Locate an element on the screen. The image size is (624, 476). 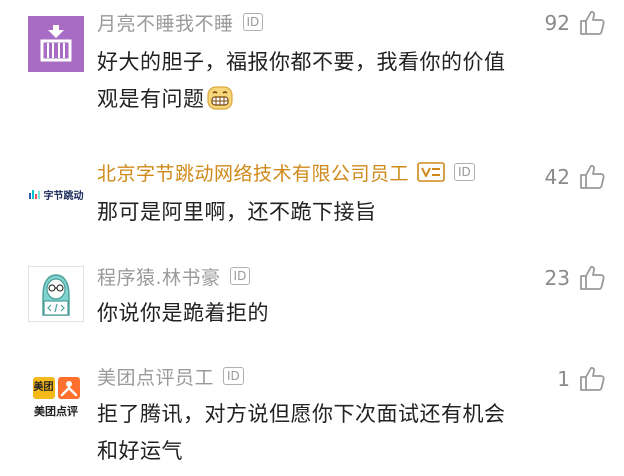
meituan-logo-icon: 美团 is located at coordinates (56, 388).